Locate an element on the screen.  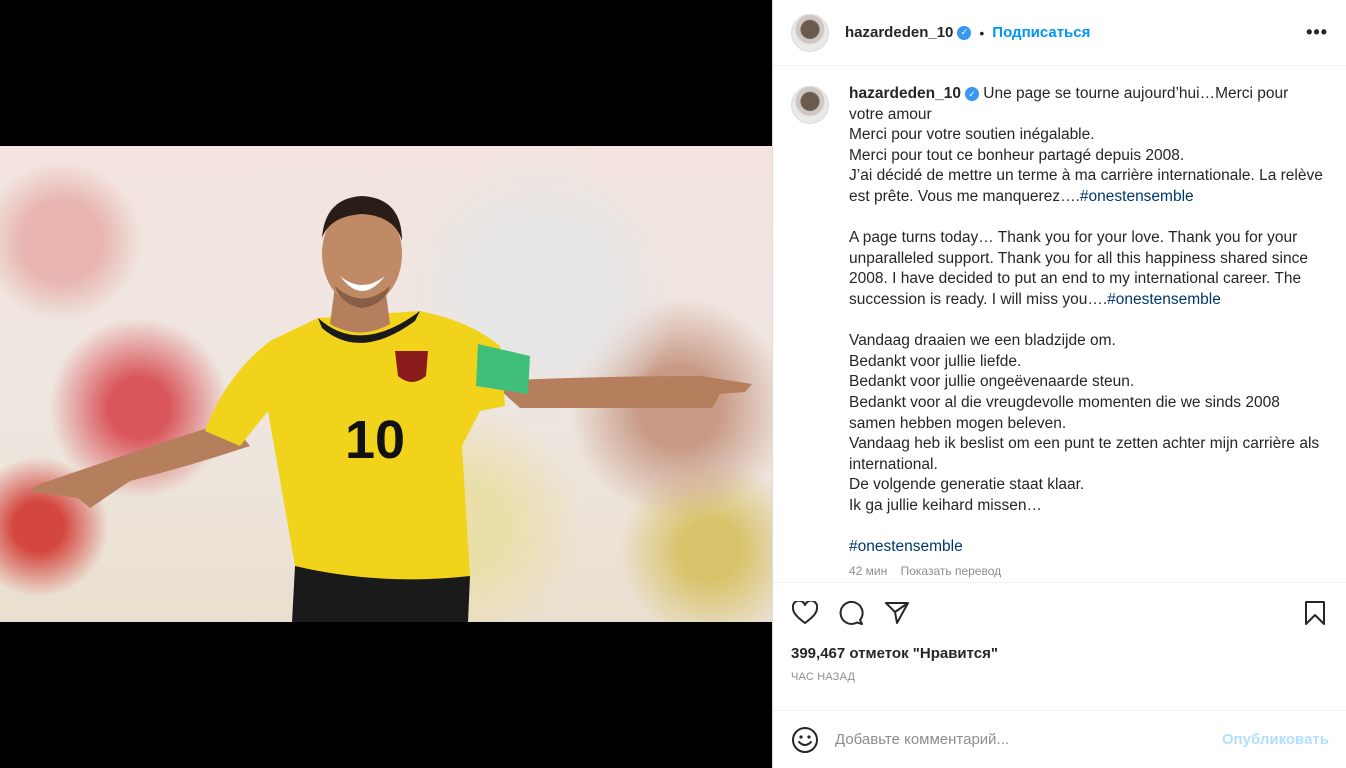
comment-input is located at coordinates (1028, 739).